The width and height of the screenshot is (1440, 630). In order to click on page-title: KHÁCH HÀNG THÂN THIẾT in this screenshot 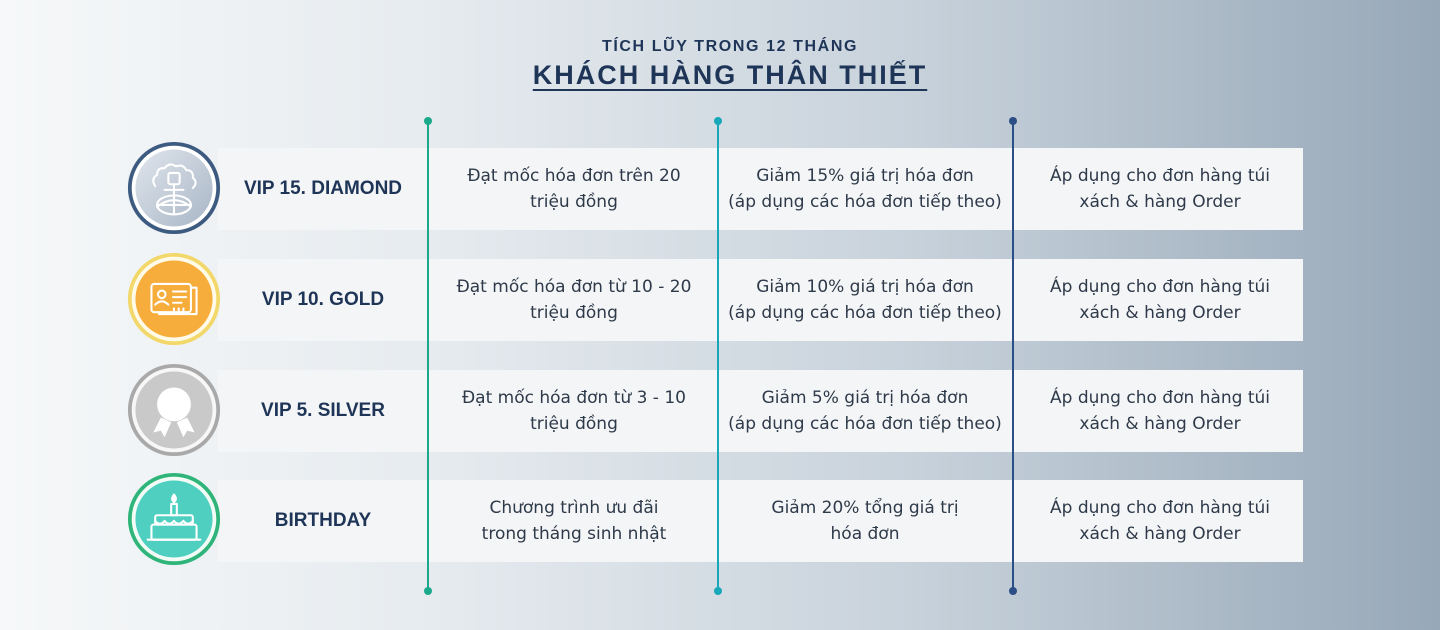, I will do `click(720, 75)`.